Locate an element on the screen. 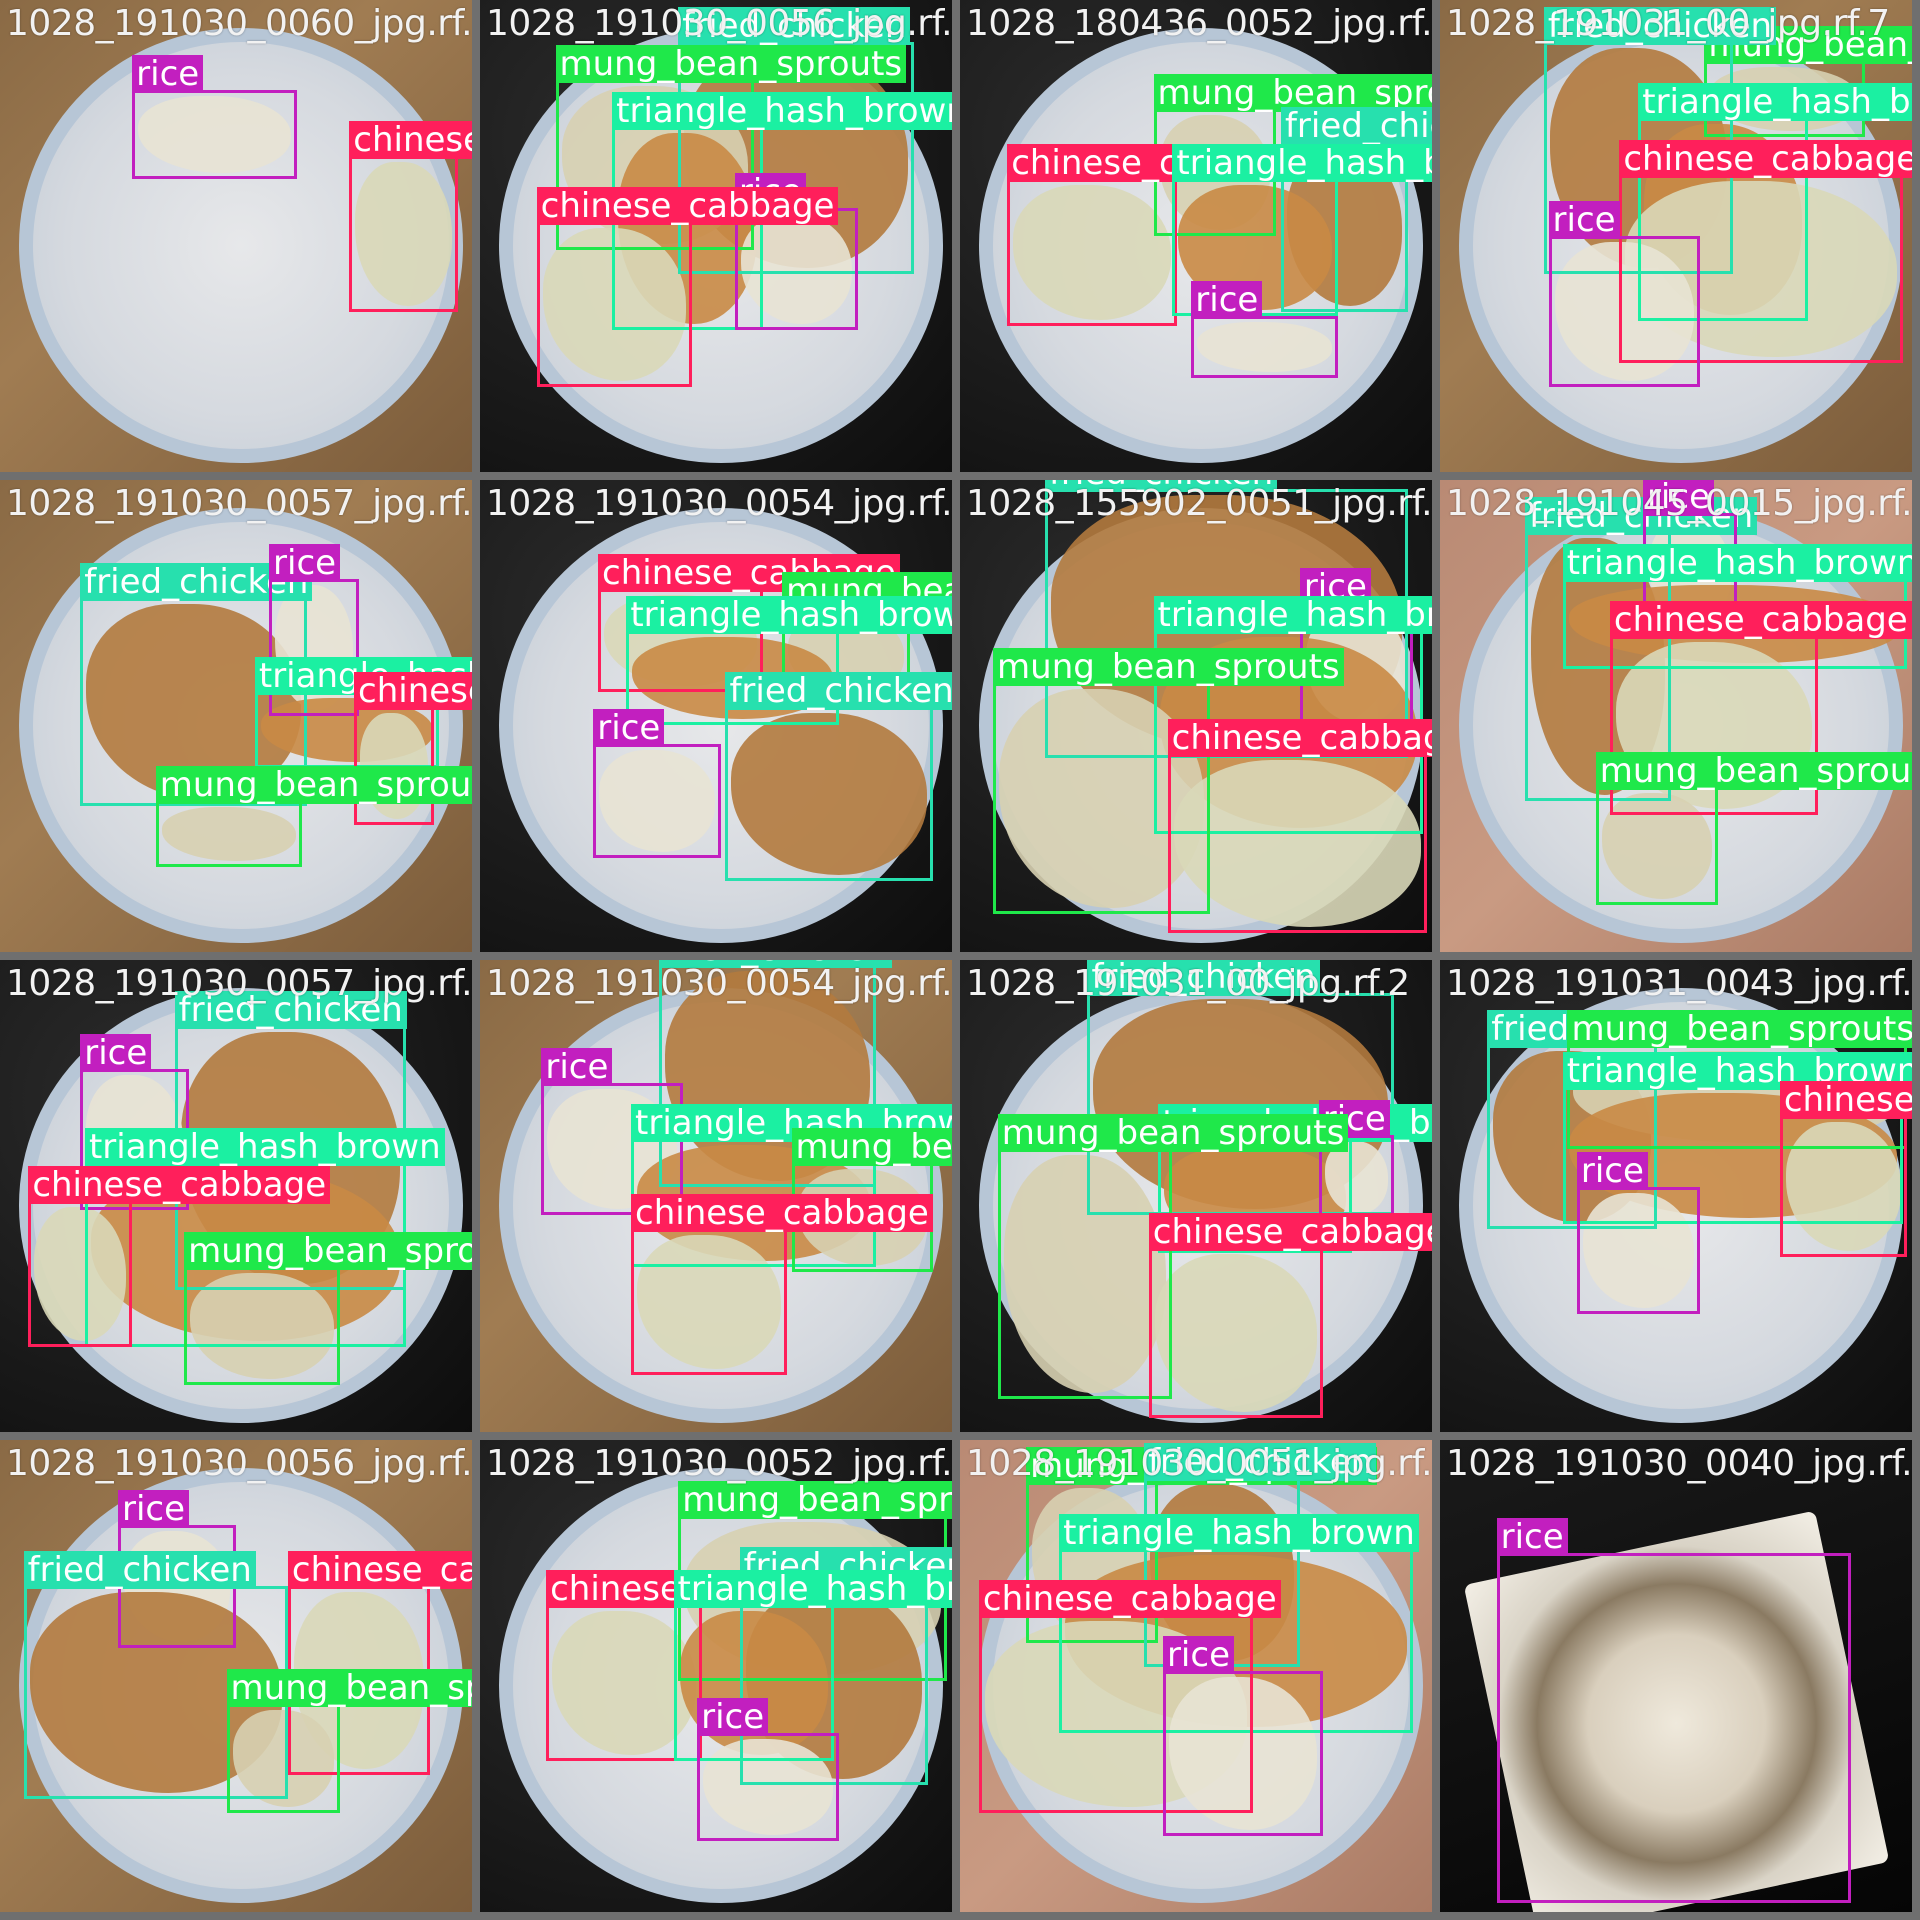 The height and width of the screenshot is (1920, 1920). tile-filename: 1028_191030_0057_jpg.rf.3 is located at coordinates (243, 503).